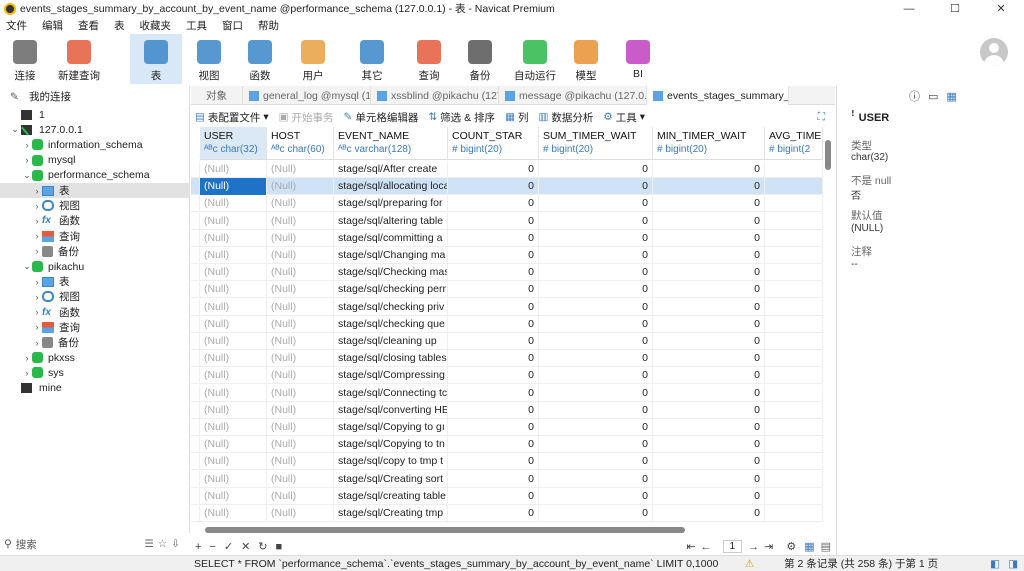 This screenshot has height=571, width=1024. What do you see at coordinates (507, 273) in the screenshot?
I see `table-row: (Null) (Null) stage/sql/Checking mas 0 0 0` at bounding box center [507, 273].